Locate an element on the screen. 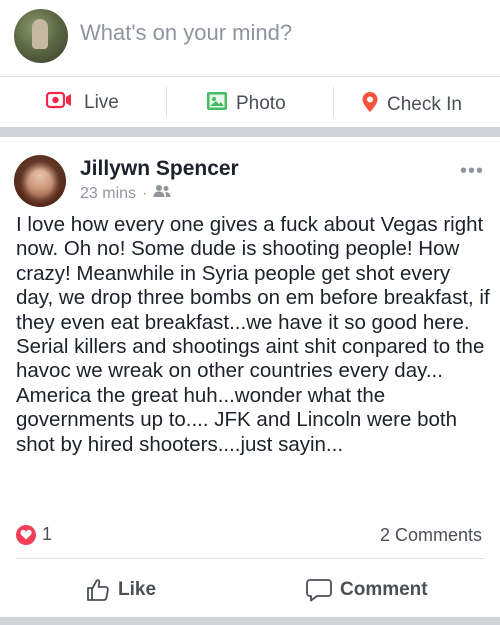 The width and height of the screenshot is (500, 625). comment-button: Comment is located at coordinates (367, 590).